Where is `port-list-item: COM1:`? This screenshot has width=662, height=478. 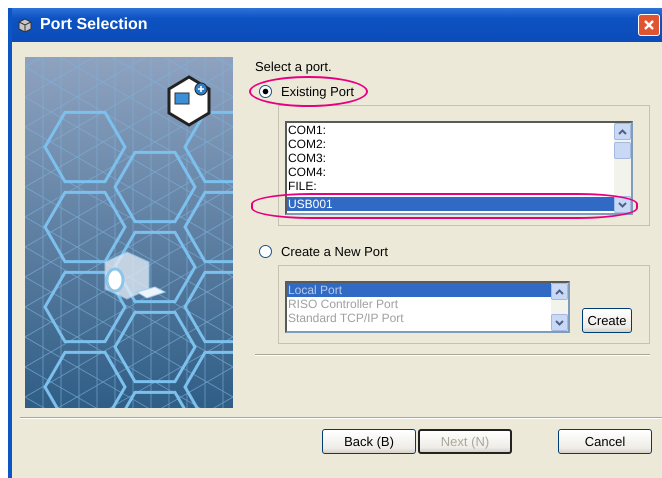 port-list-item: COM1: is located at coordinates (450, 130).